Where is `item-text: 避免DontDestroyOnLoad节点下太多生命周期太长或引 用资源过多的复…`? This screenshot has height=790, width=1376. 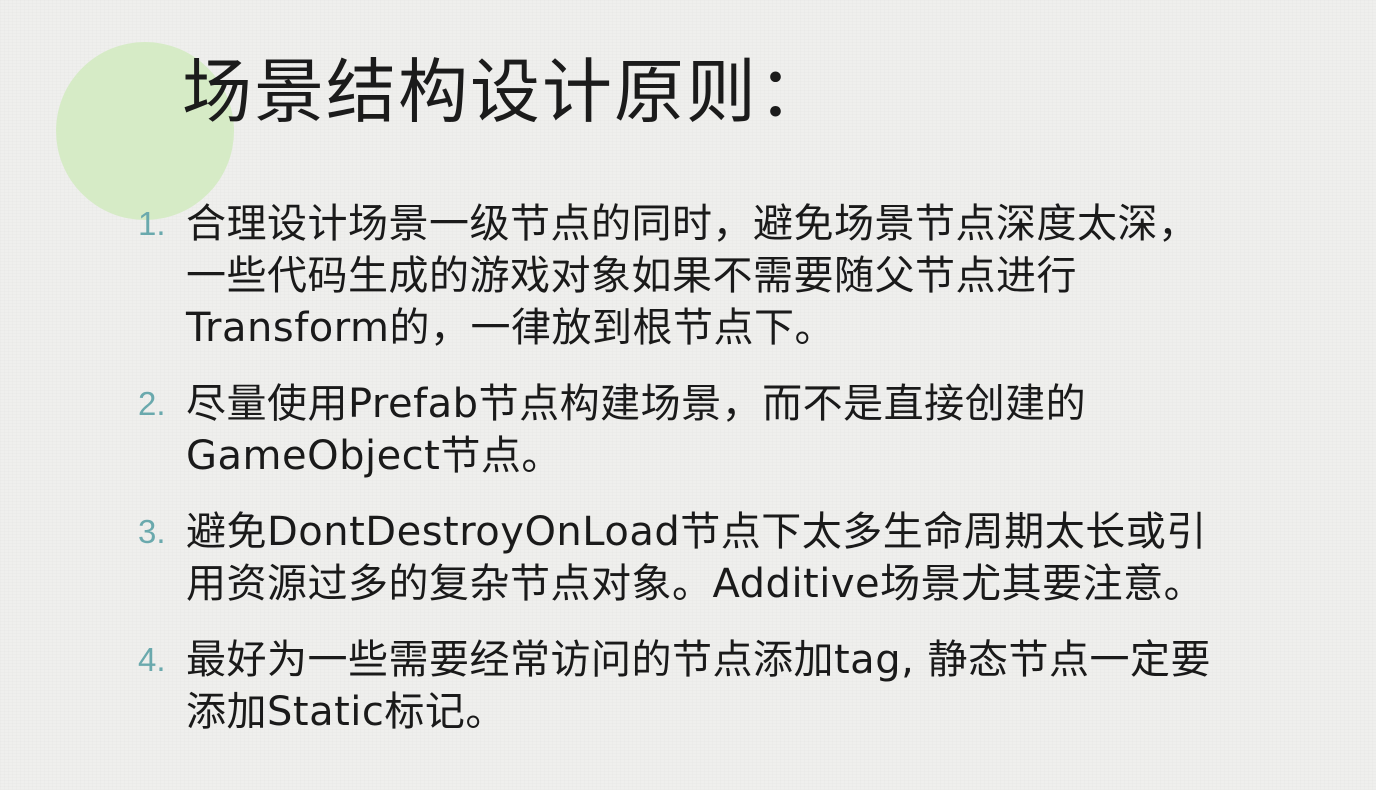
item-text: 避免DontDestroyOnLoad节点下太多生命周期太长或引 用资源过多的复… is located at coordinates (741, 558).